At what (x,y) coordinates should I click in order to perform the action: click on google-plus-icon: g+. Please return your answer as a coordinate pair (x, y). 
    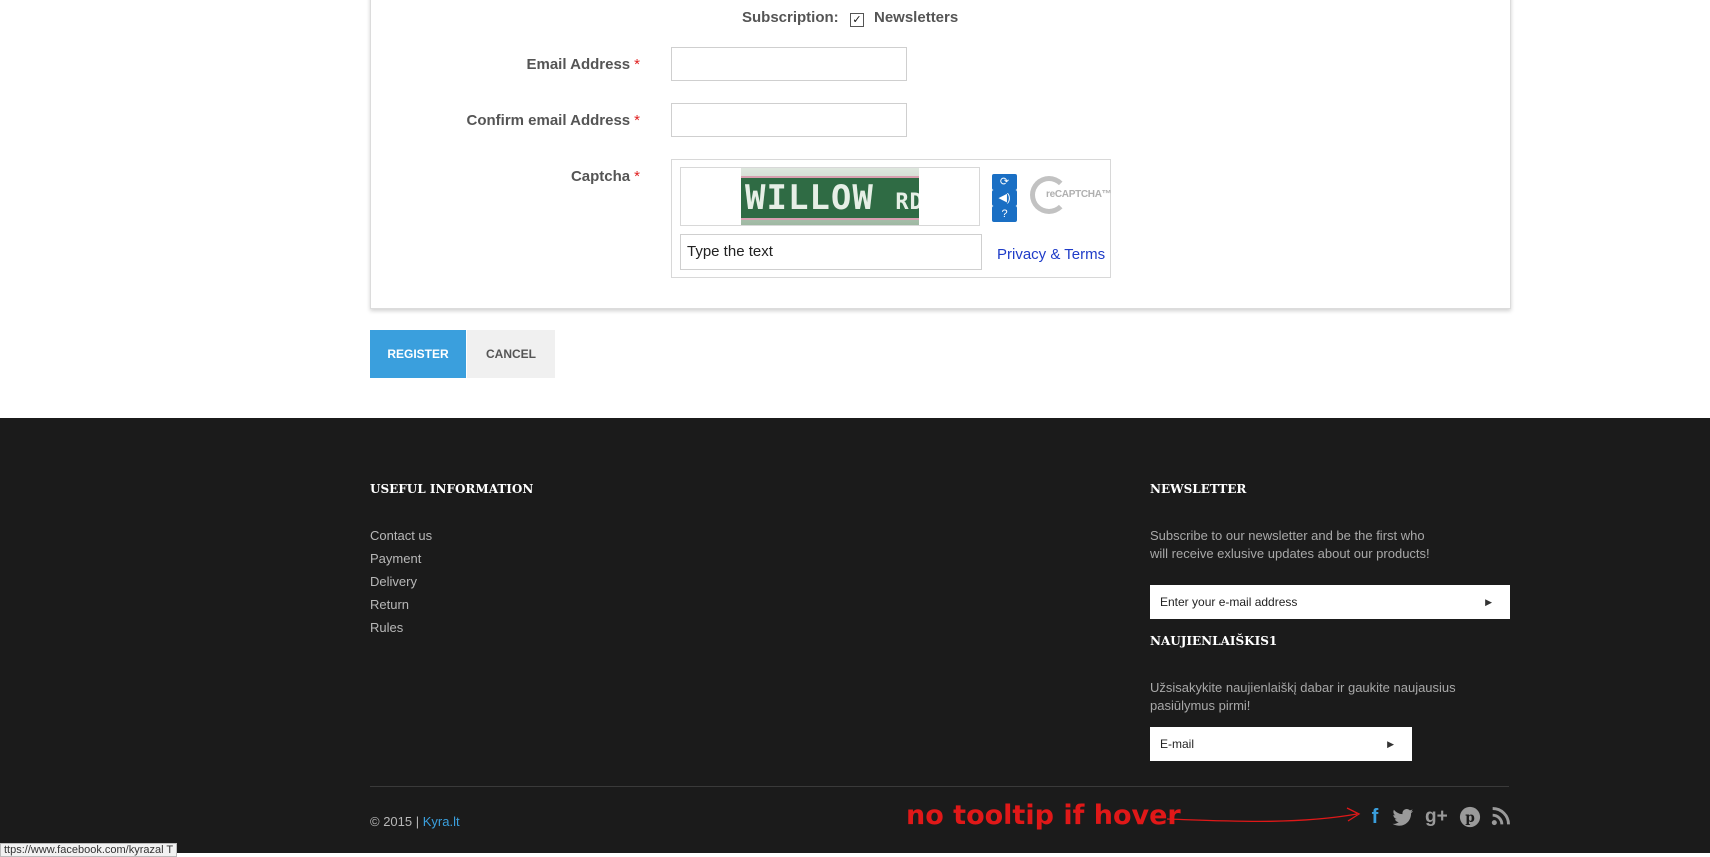
    Looking at the image, I should click on (1436, 818).